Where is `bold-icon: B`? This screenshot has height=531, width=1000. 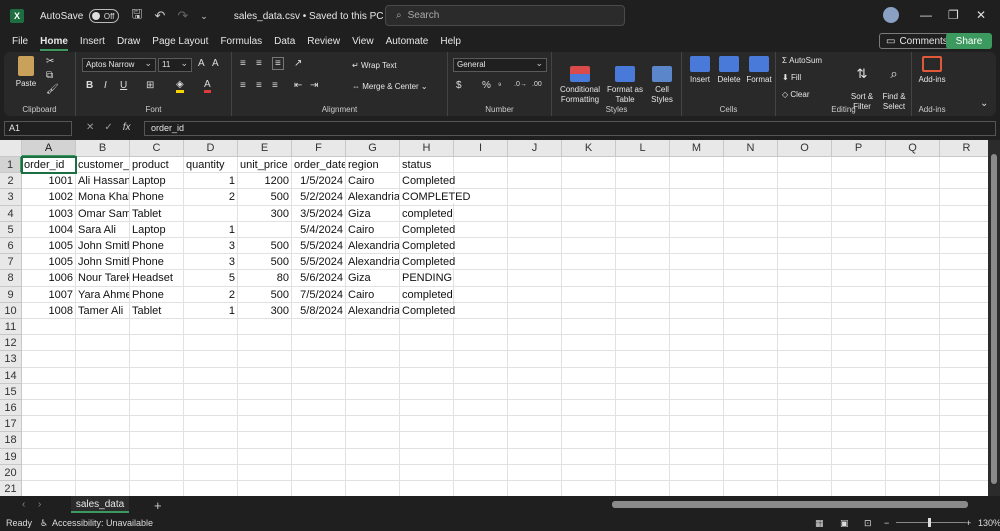
bold-icon: B is located at coordinates (89, 85).